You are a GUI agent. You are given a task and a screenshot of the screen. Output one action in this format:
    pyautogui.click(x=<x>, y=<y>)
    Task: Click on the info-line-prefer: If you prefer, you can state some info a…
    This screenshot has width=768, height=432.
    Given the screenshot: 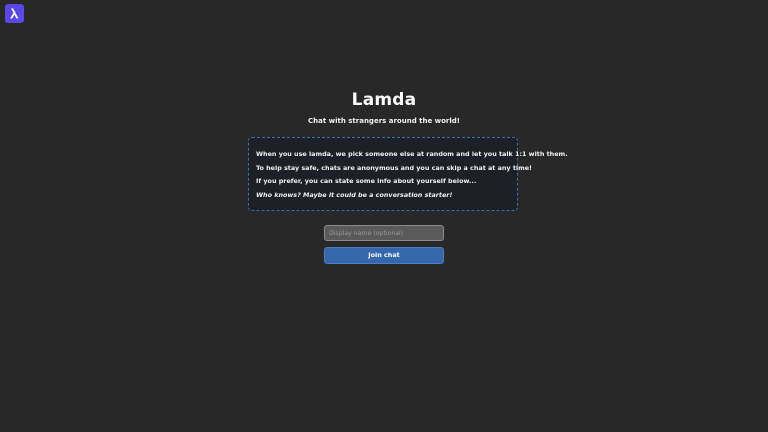 What is the action you would take?
    pyautogui.click(x=366, y=181)
    